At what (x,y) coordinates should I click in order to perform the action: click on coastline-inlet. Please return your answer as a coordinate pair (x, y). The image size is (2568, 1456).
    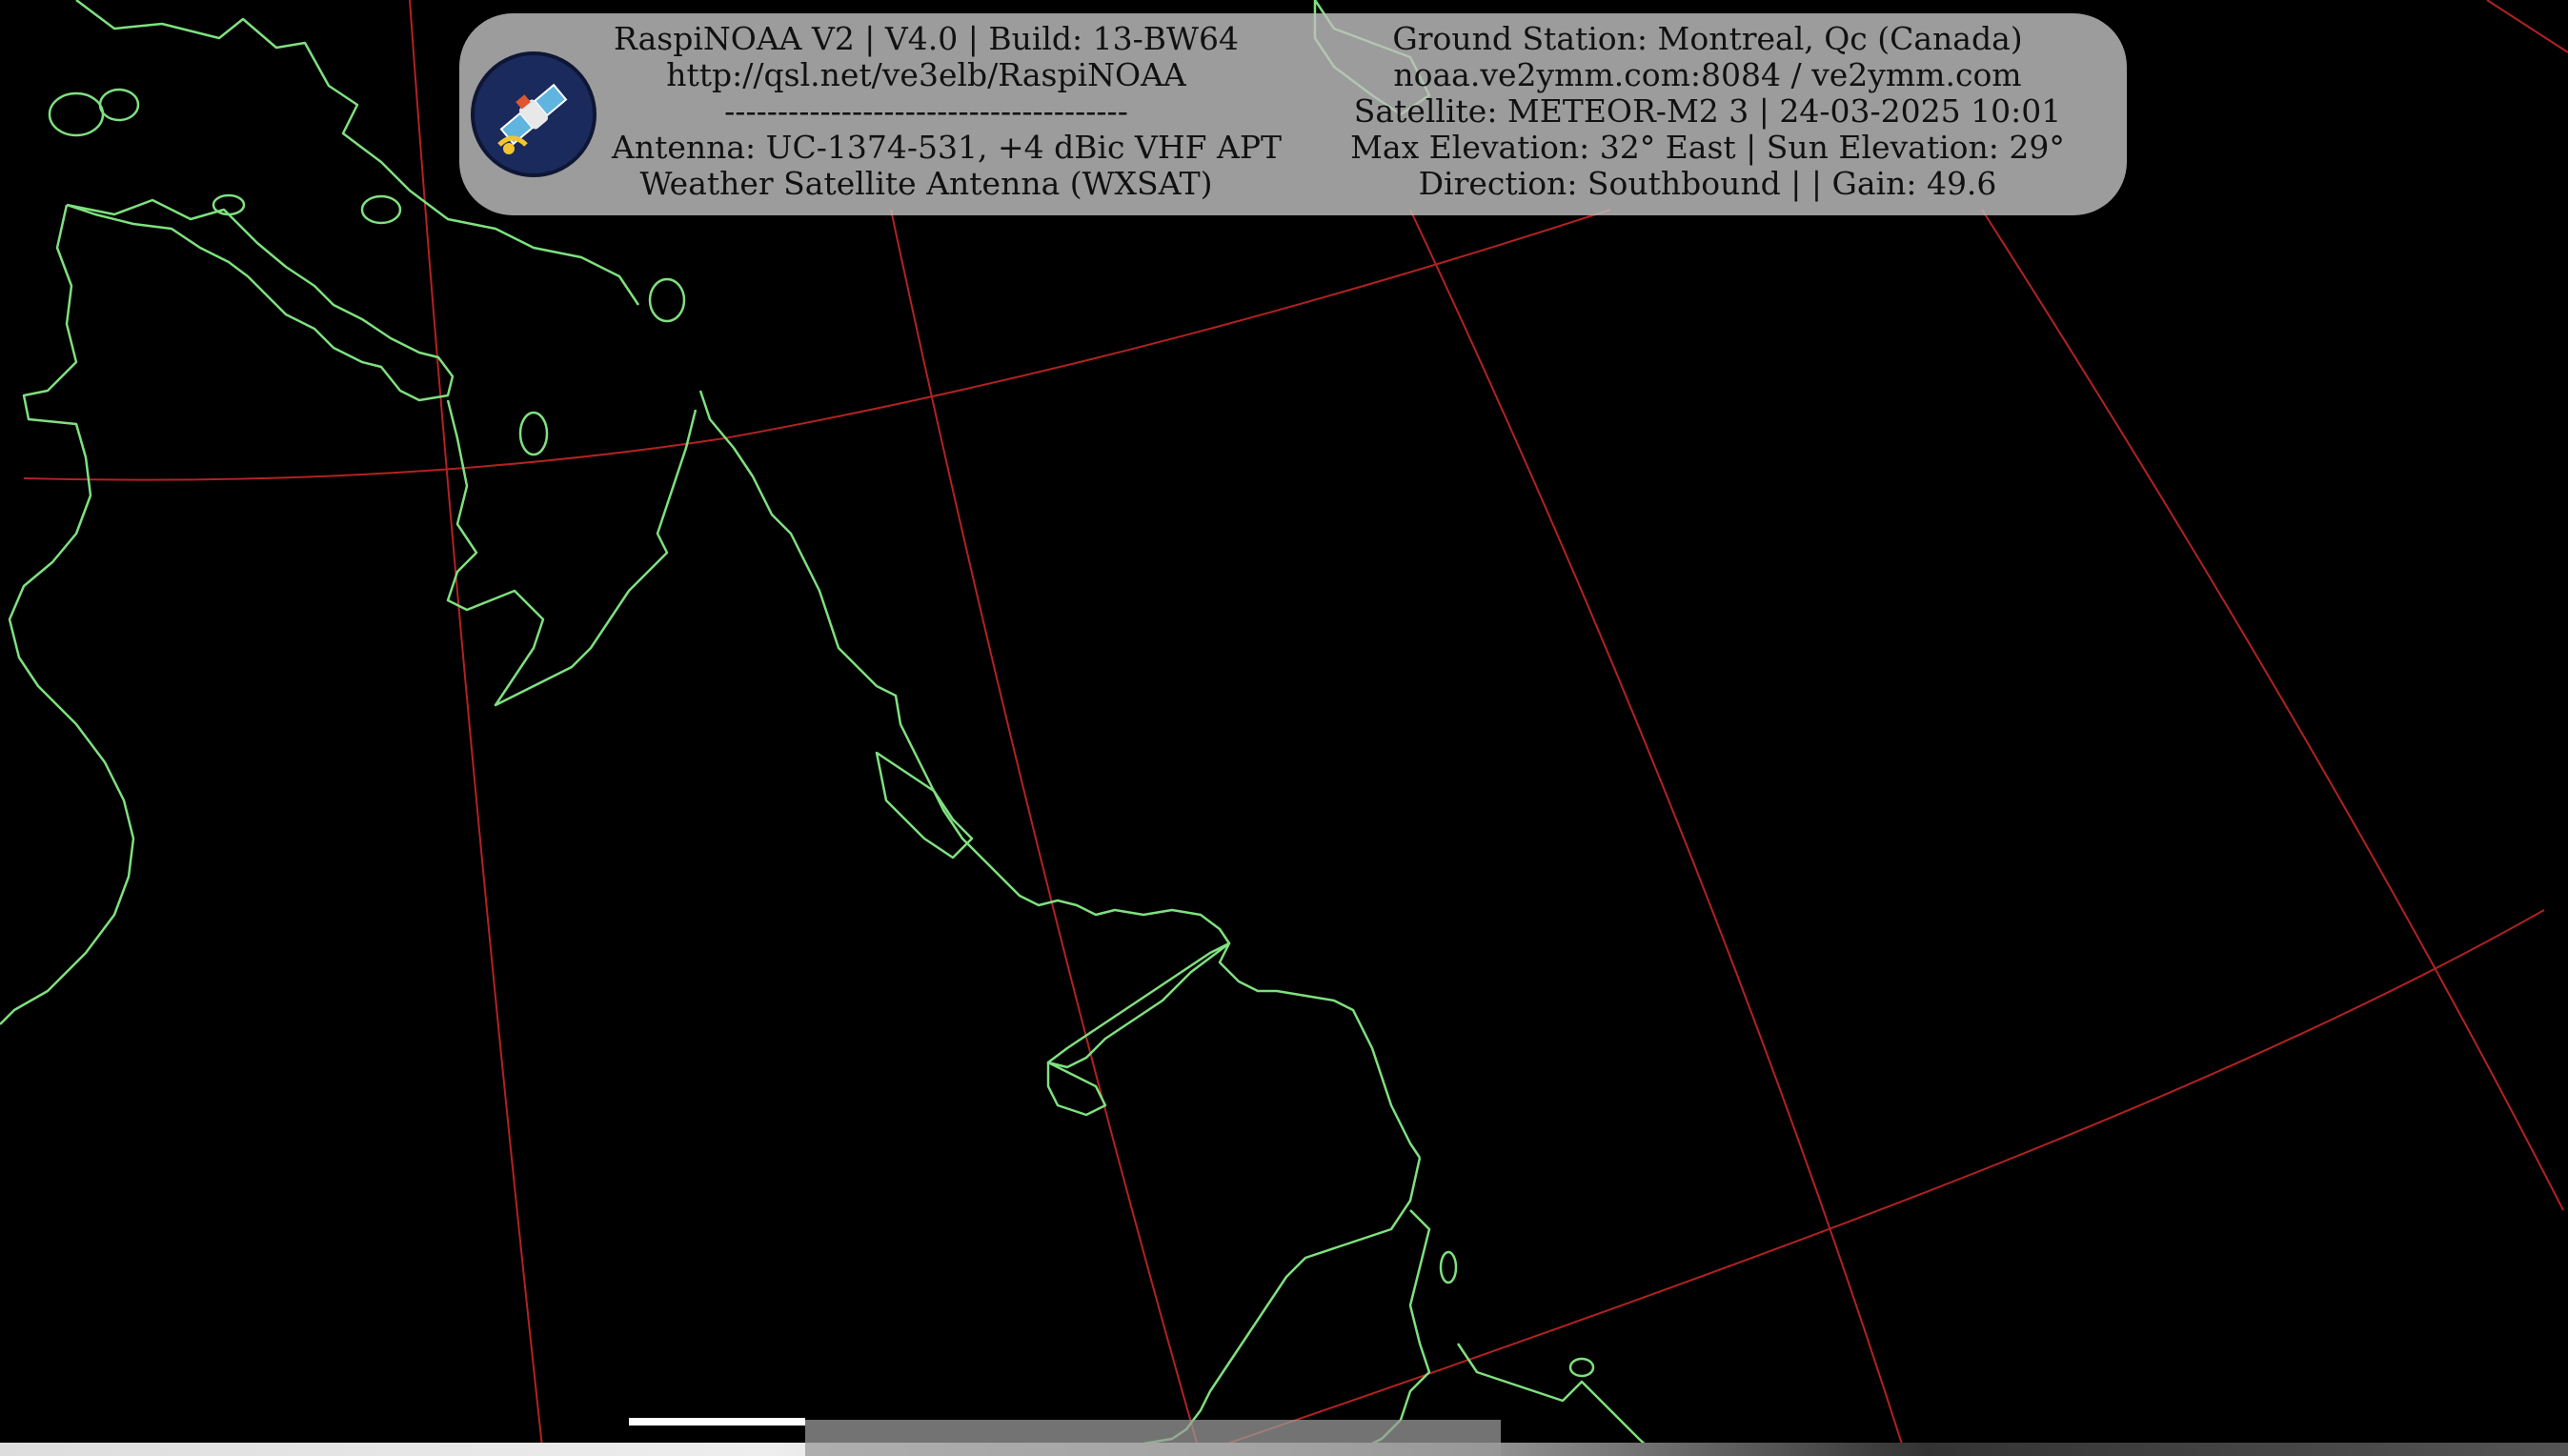
    Looking at the image, I should click on (1391, 1332).